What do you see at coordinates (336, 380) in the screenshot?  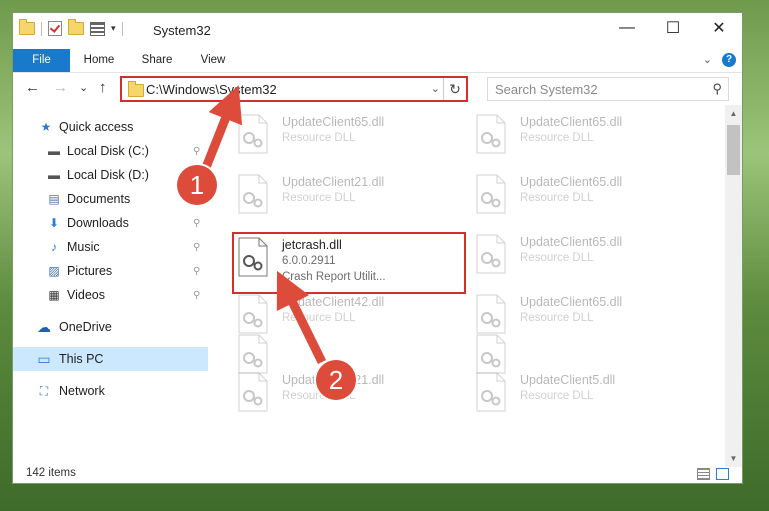 I see `step-badge-2: 2` at bounding box center [336, 380].